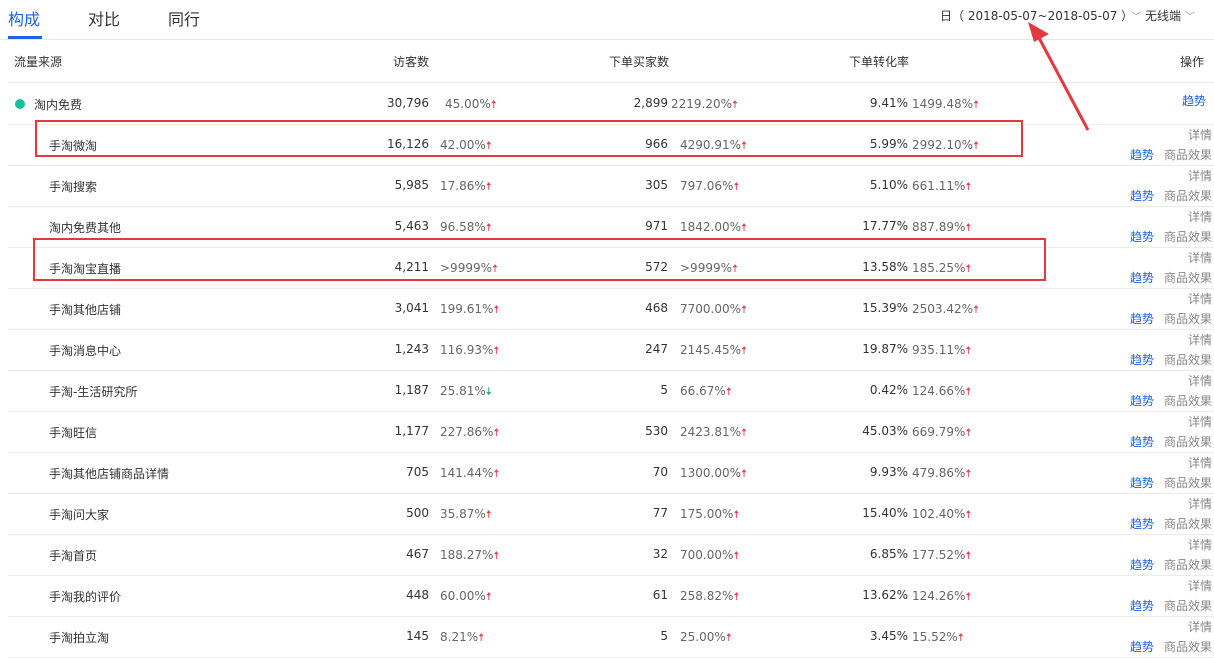  Describe the element at coordinates (939, 596) in the screenshot. I see `change-value: 124.26%` at that location.